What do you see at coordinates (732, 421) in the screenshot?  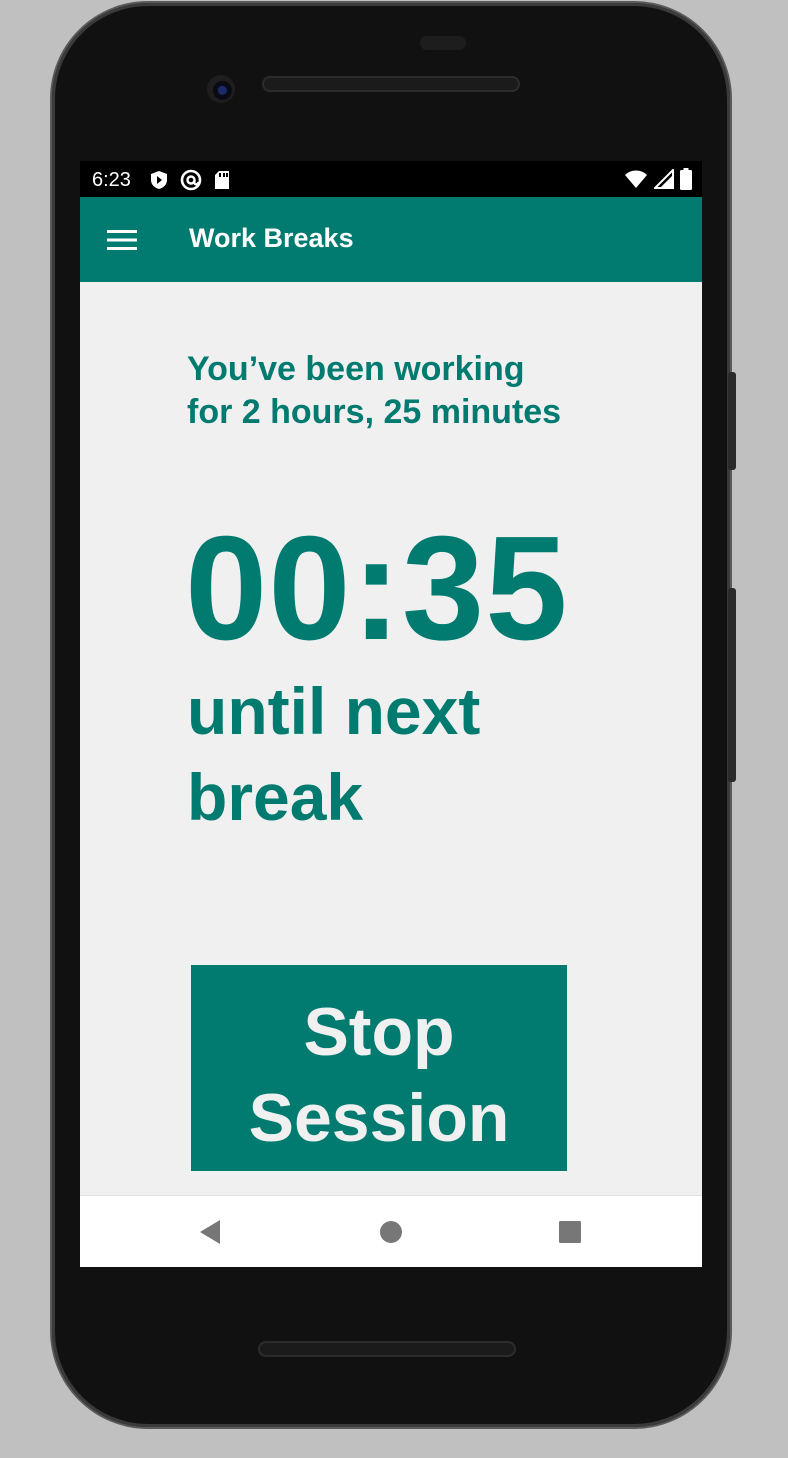 I see `power-button` at bounding box center [732, 421].